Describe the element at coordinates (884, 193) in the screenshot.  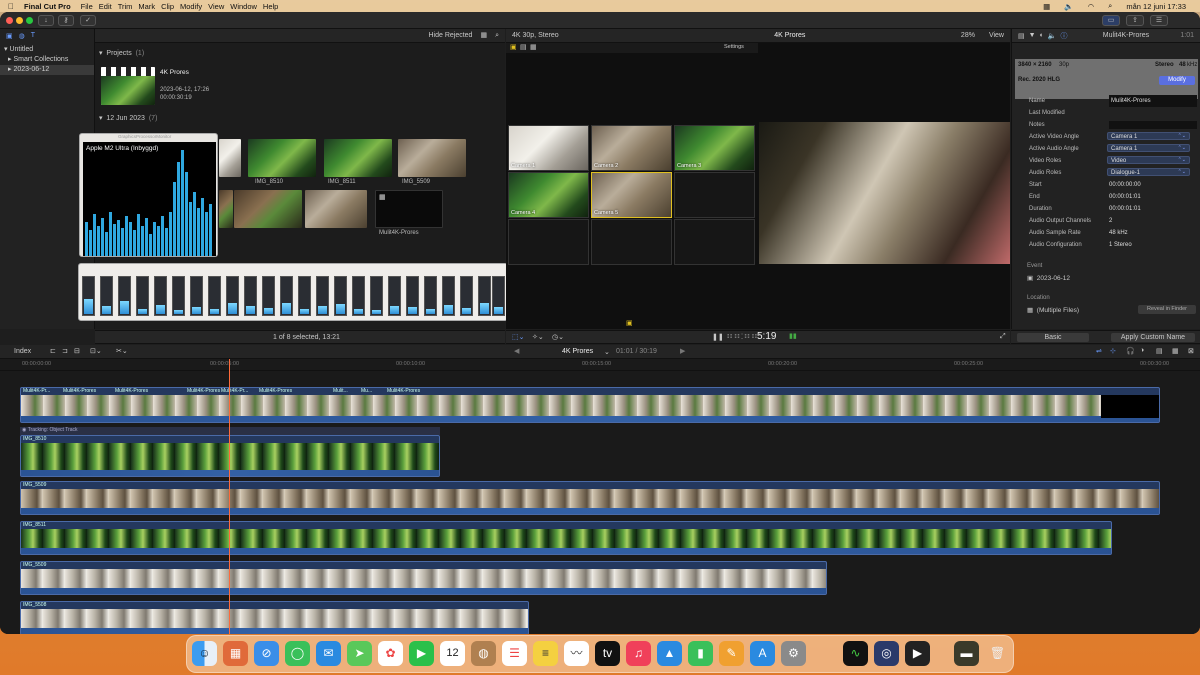
I see `viewer-image` at that location.